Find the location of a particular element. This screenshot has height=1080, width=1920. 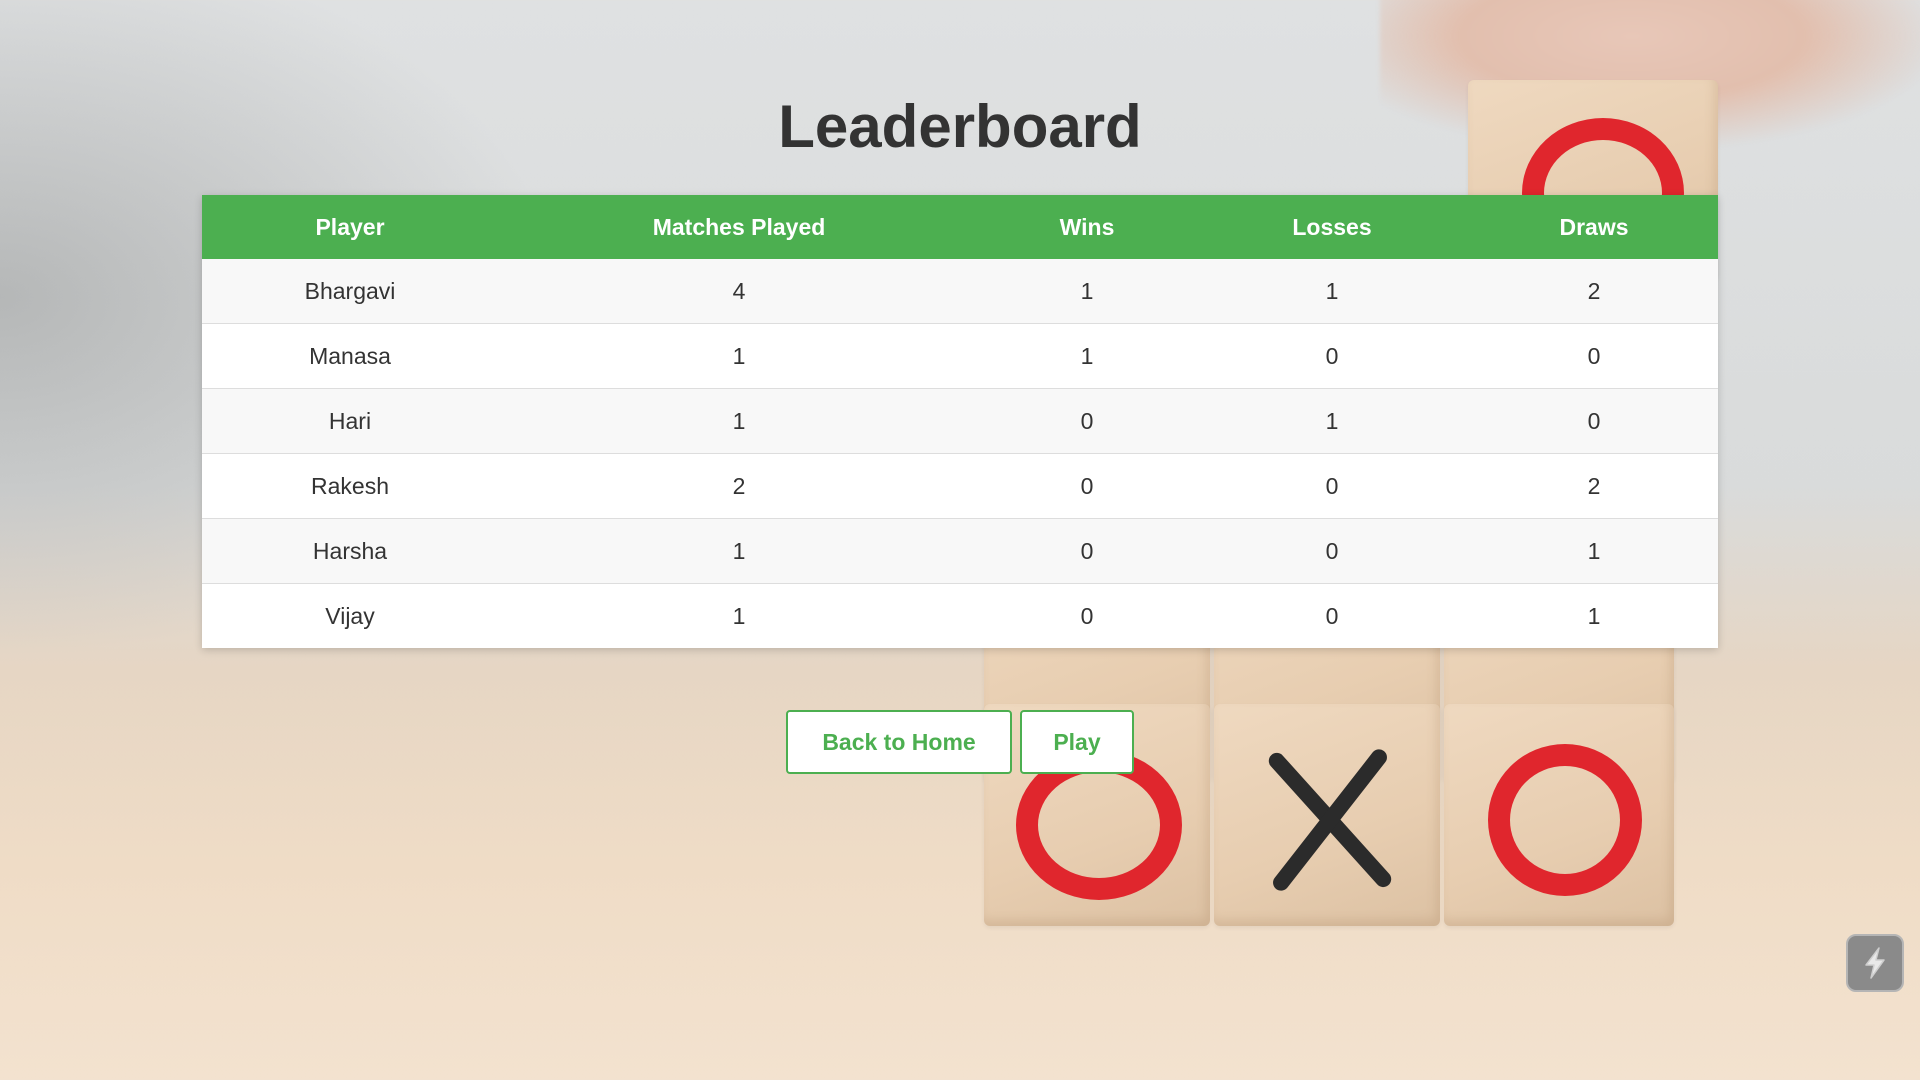

table-row: Harsha 1 0 0 1 is located at coordinates (960, 551).